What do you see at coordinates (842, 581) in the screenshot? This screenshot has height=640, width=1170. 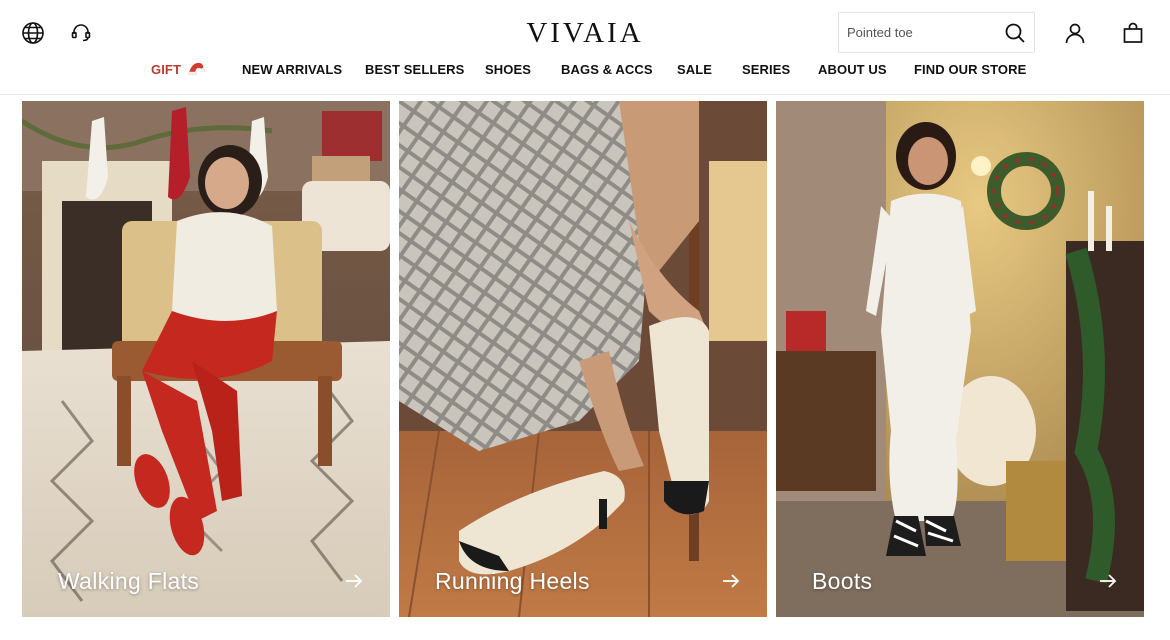 I see `category-label: Boots` at bounding box center [842, 581].